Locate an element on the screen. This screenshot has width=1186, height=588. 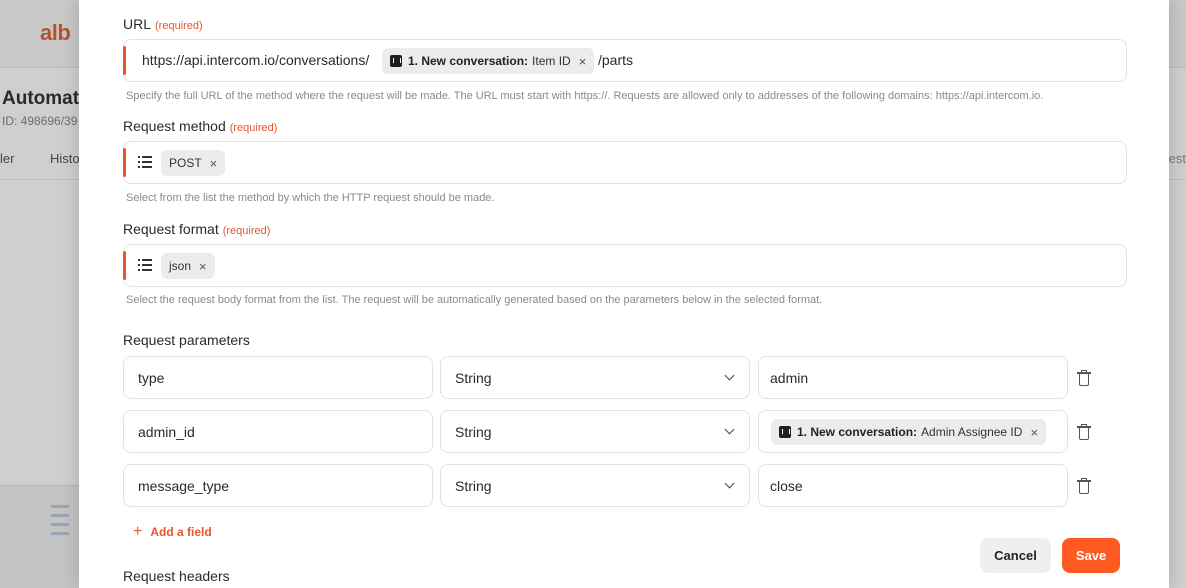
plus-icon: + is located at coordinates (138, 531).